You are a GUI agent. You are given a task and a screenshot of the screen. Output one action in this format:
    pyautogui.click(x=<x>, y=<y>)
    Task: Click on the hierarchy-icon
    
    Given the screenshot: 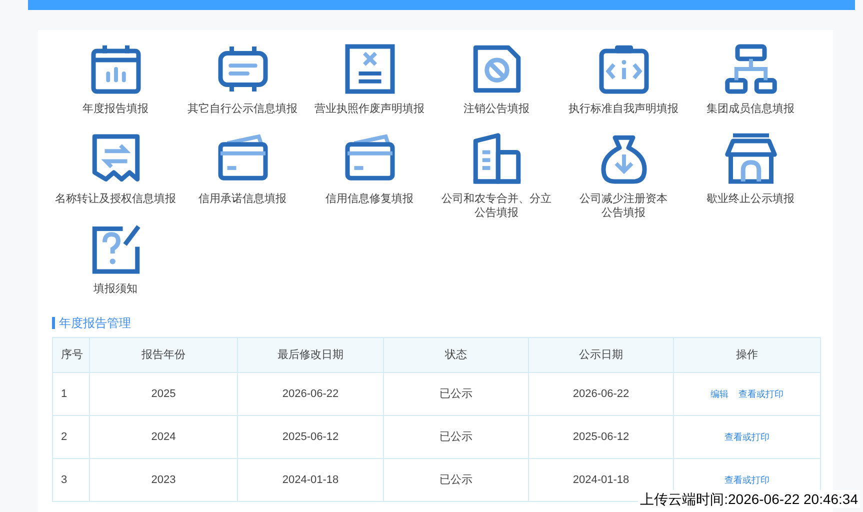 What is the action you would take?
    pyautogui.click(x=751, y=69)
    